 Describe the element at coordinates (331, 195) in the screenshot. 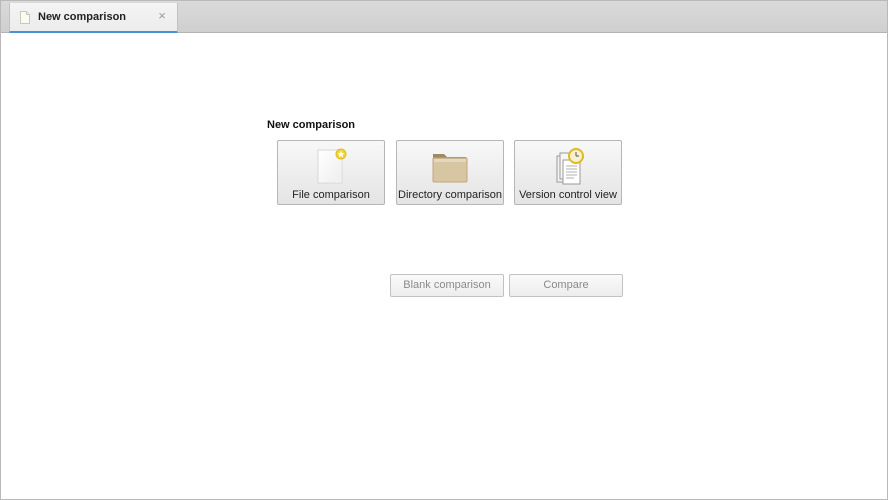

I see `file-comparison-label: File comparison` at that location.